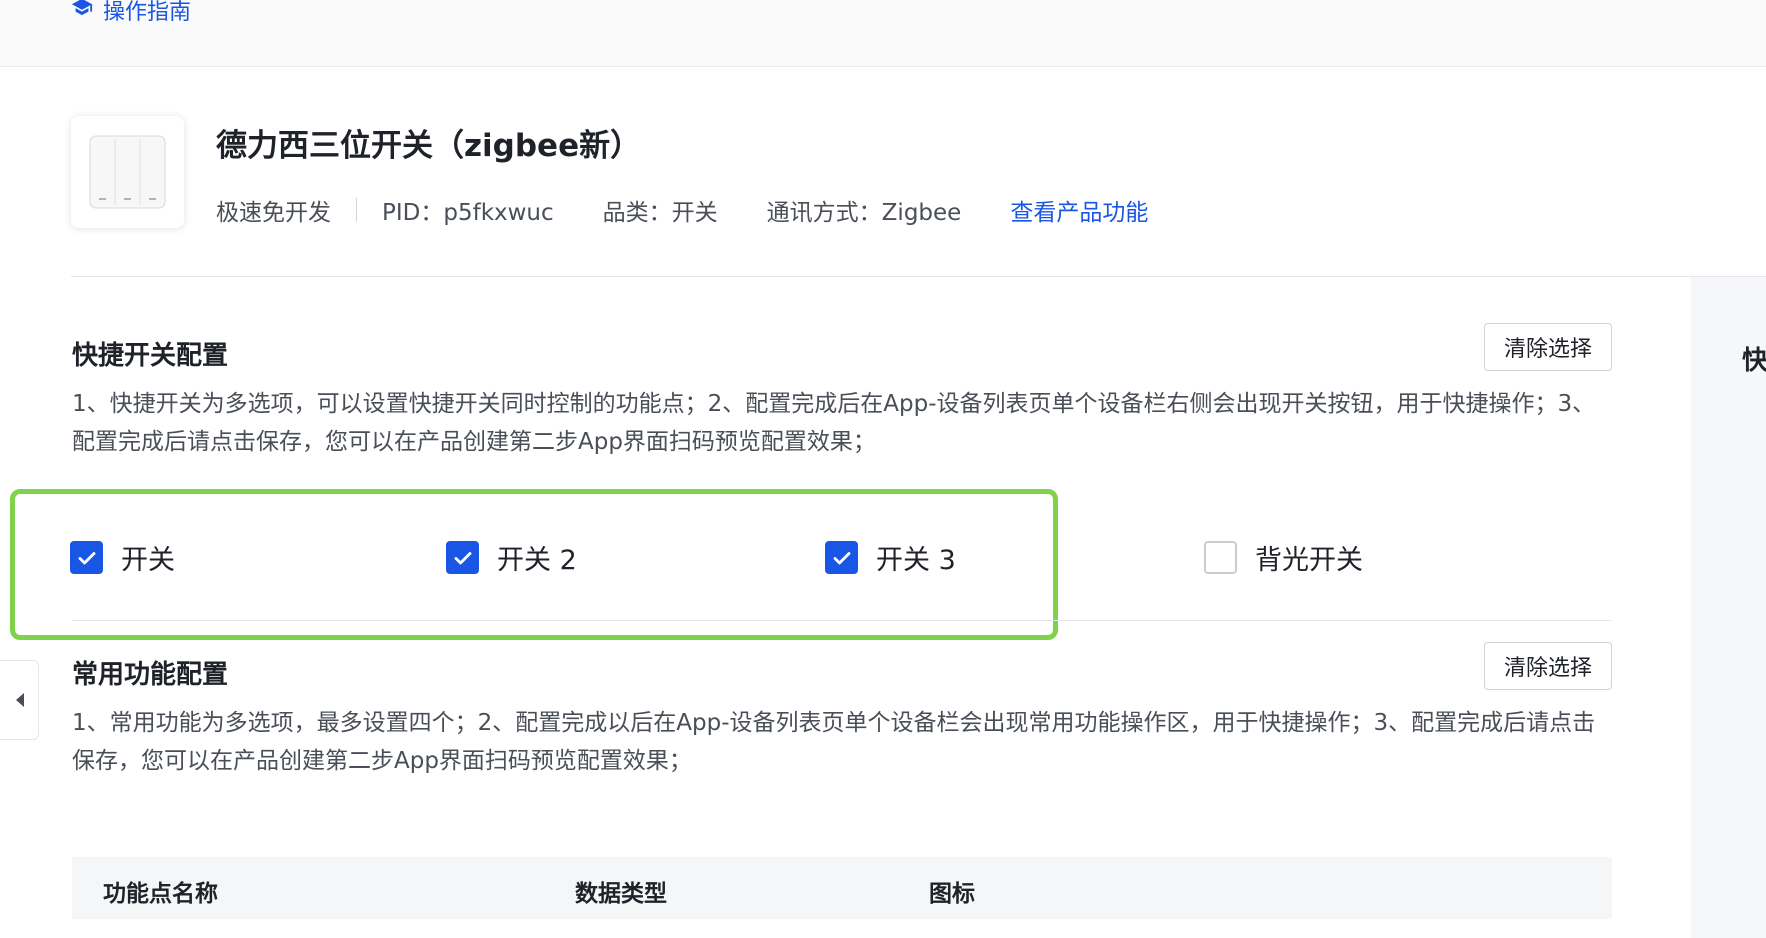 The image size is (1766, 938). I want to click on common-functions-title: 常用功能配置, so click(150, 675).